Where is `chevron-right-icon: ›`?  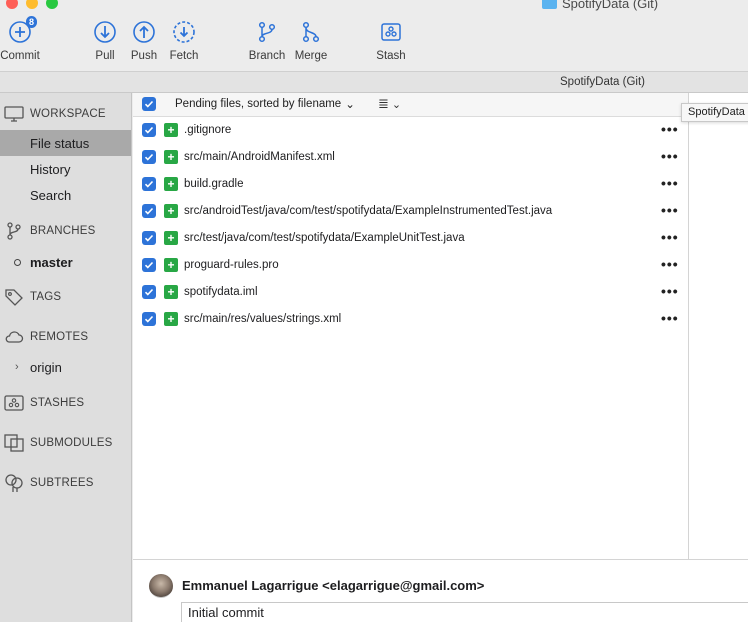
chevron-right-icon: › is located at coordinates (17, 367).